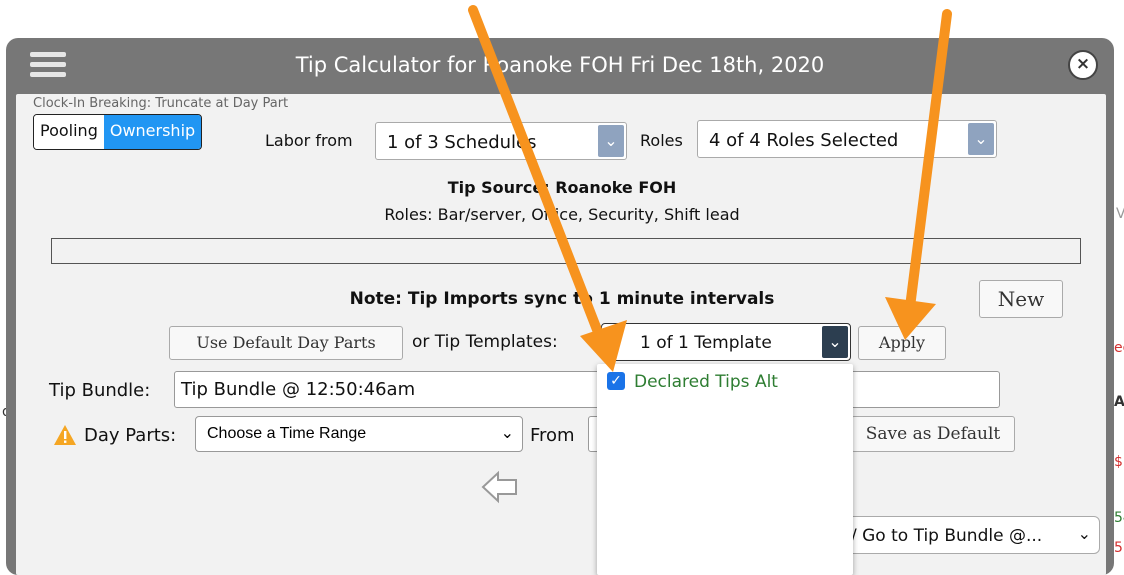  Describe the element at coordinates (65, 435) in the screenshot. I see `warning-icon` at that location.